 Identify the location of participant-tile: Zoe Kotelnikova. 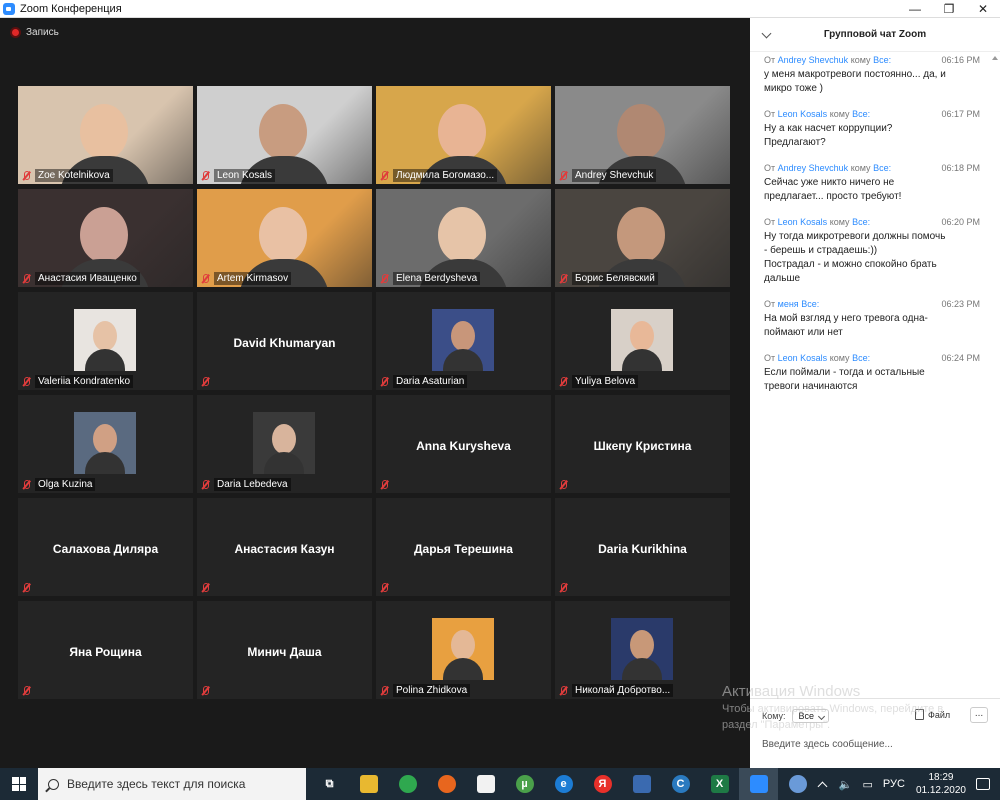
(105, 135).